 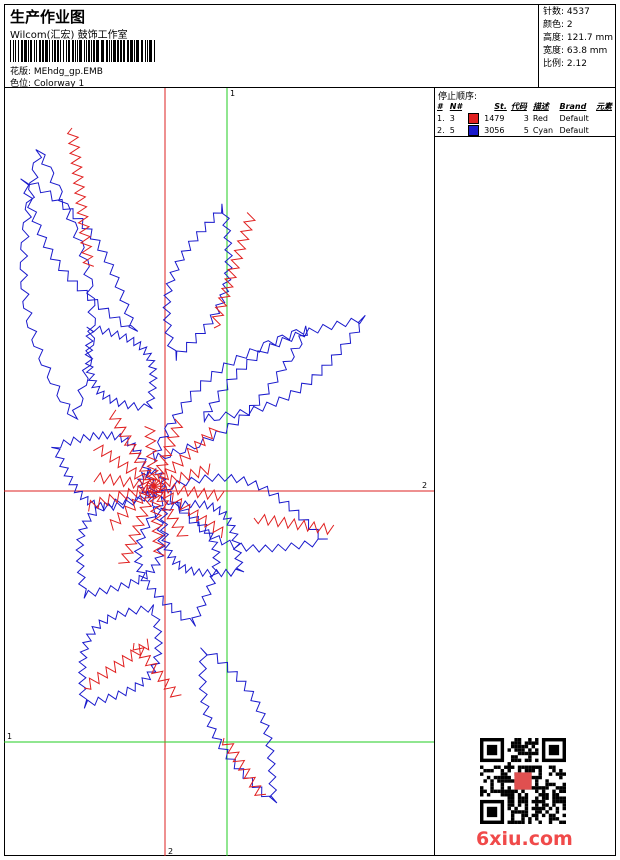 What do you see at coordinates (452, 118) in the screenshot?
I see `row-needle: 3` at bounding box center [452, 118].